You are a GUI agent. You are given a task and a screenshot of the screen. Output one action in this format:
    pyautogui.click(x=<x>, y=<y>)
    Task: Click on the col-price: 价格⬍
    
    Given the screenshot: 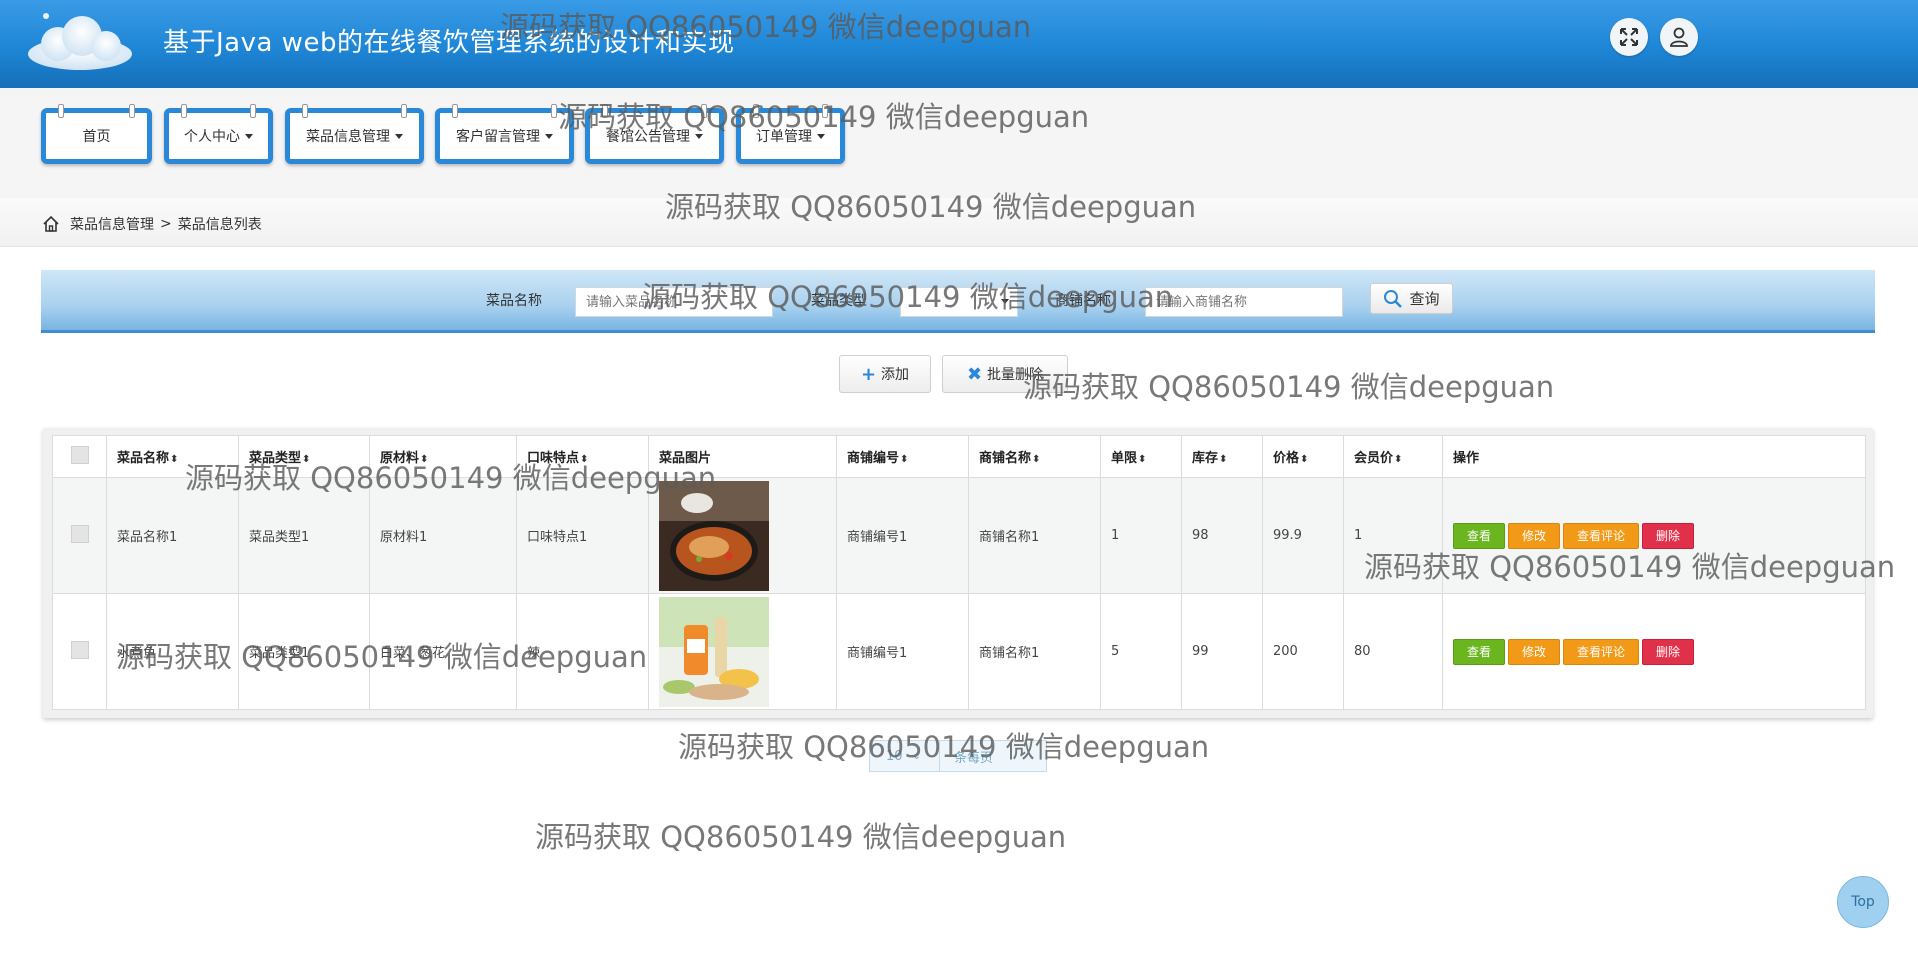 What is the action you would take?
    pyautogui.click(x=1303, y=456)
    